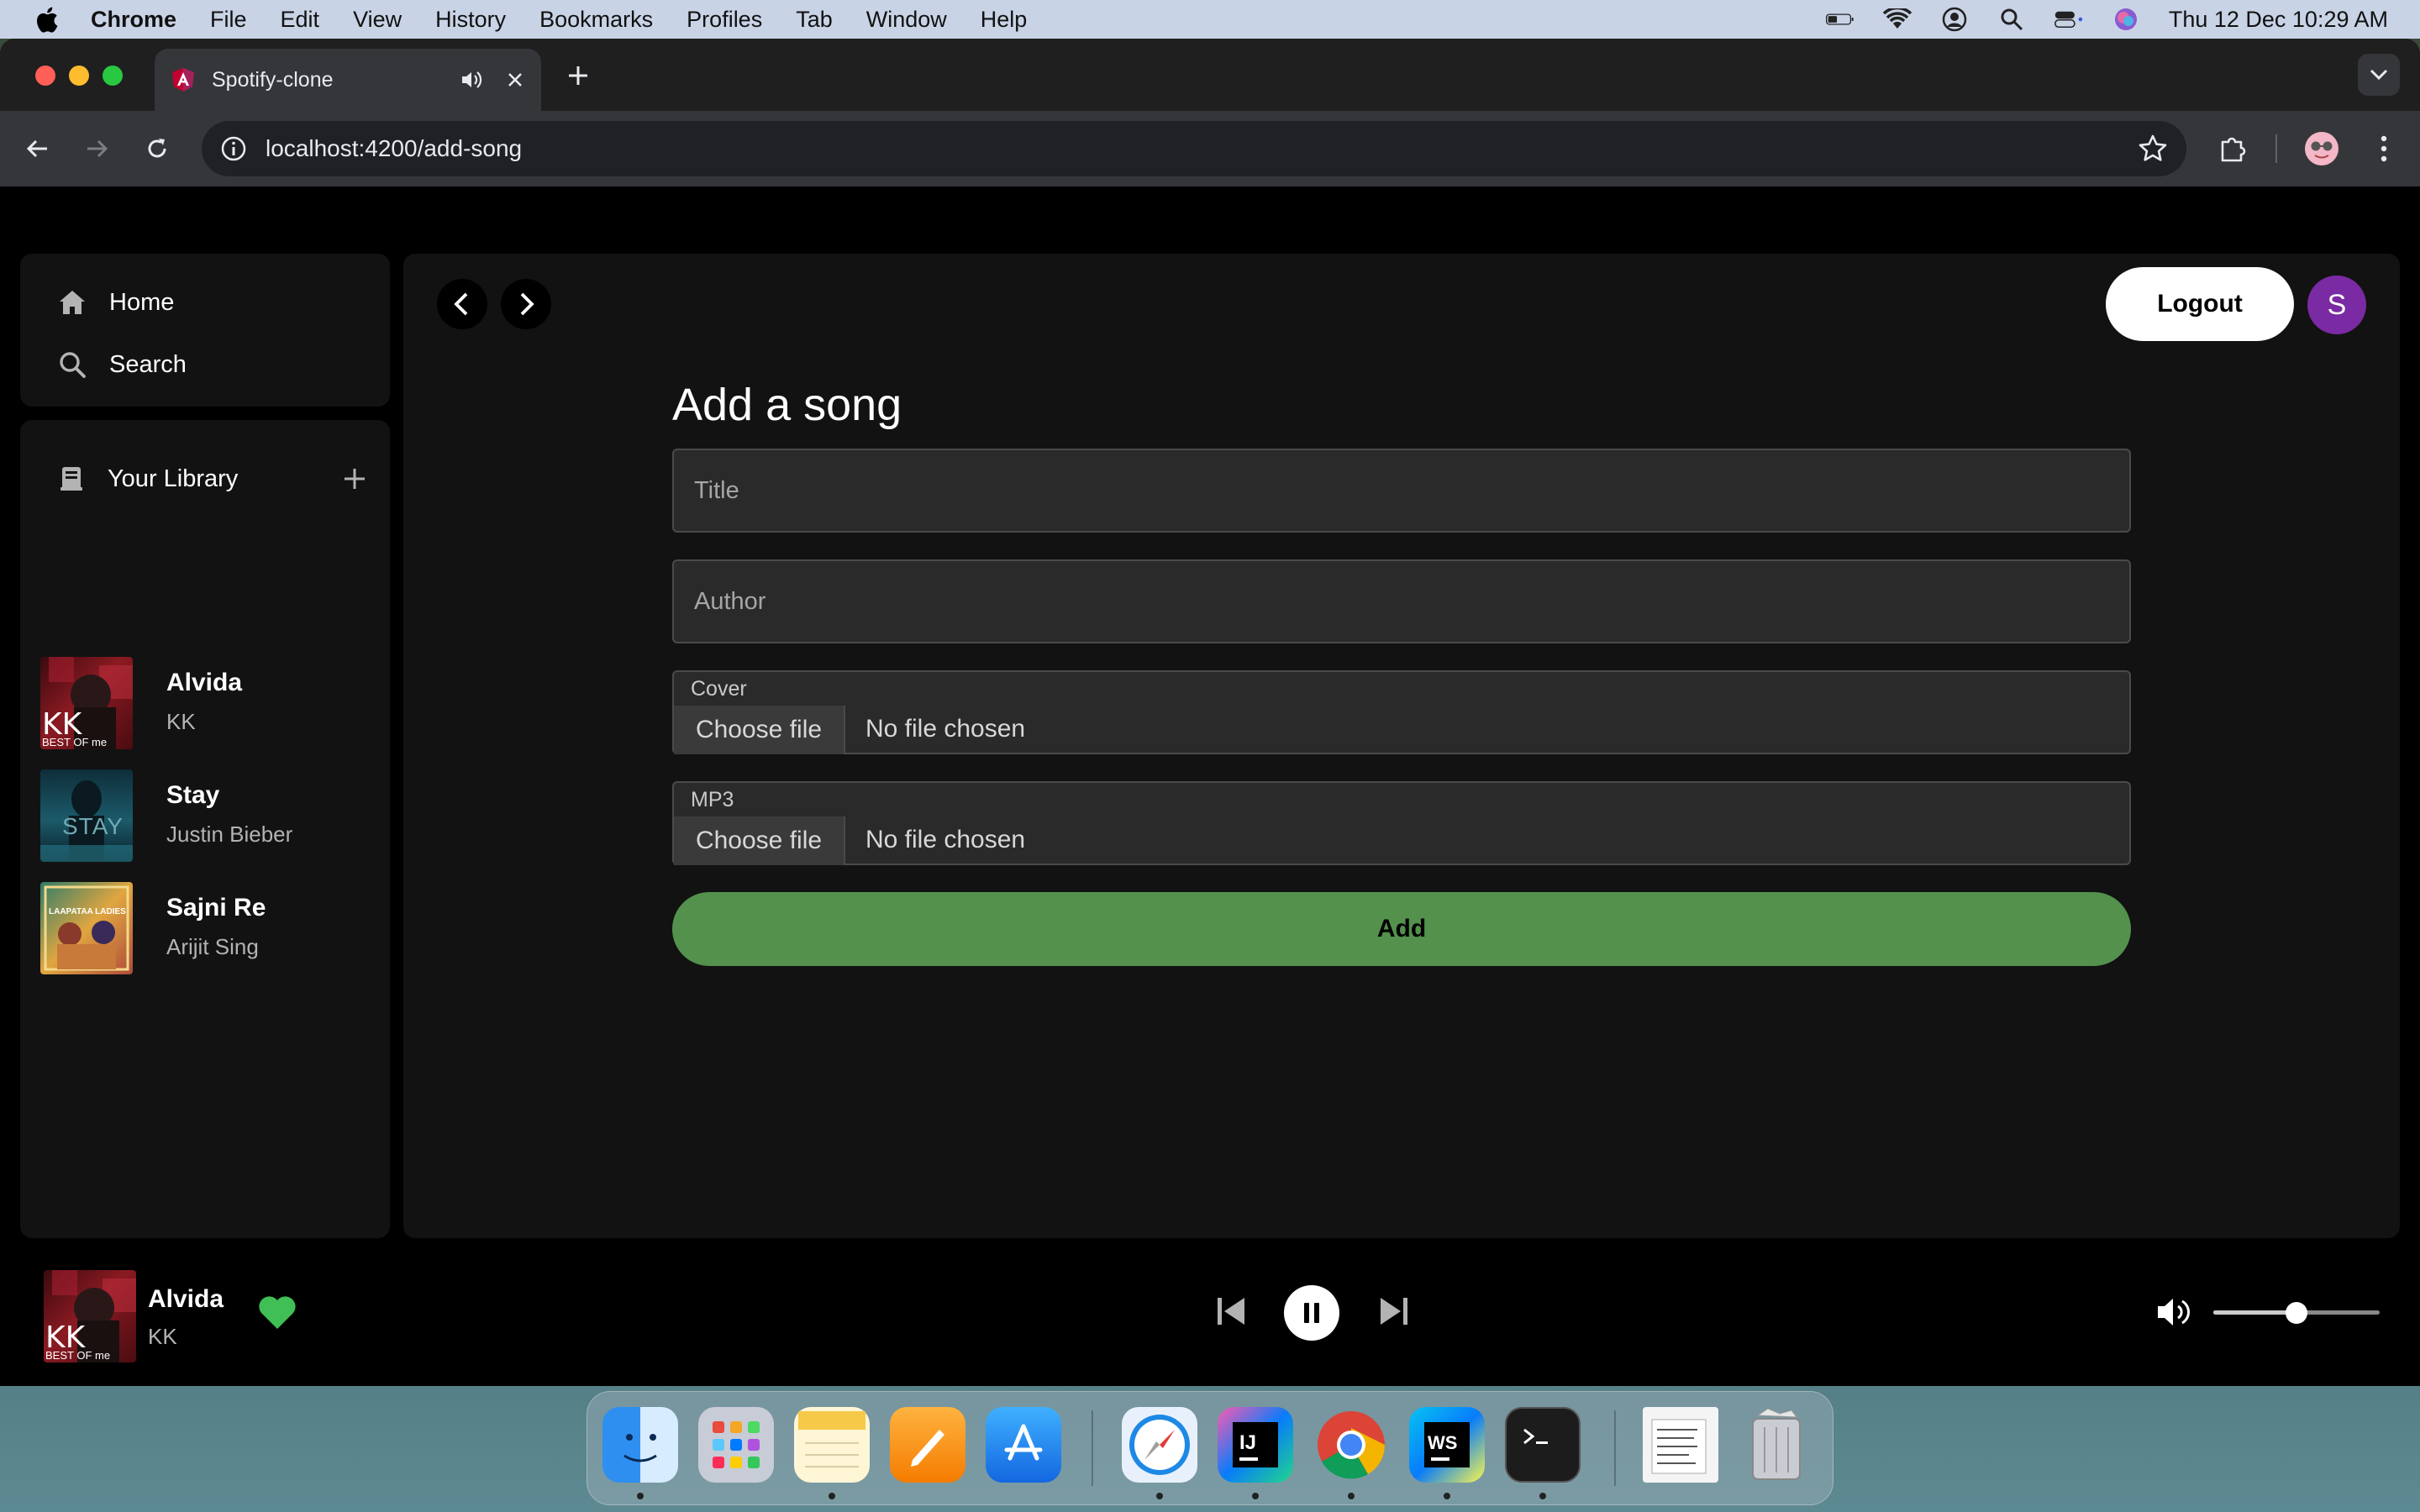 Image resolution: width=2420 pixels, height=1512 pixels. I want to click on volume-slider-thumb, so click(2296, 1313).